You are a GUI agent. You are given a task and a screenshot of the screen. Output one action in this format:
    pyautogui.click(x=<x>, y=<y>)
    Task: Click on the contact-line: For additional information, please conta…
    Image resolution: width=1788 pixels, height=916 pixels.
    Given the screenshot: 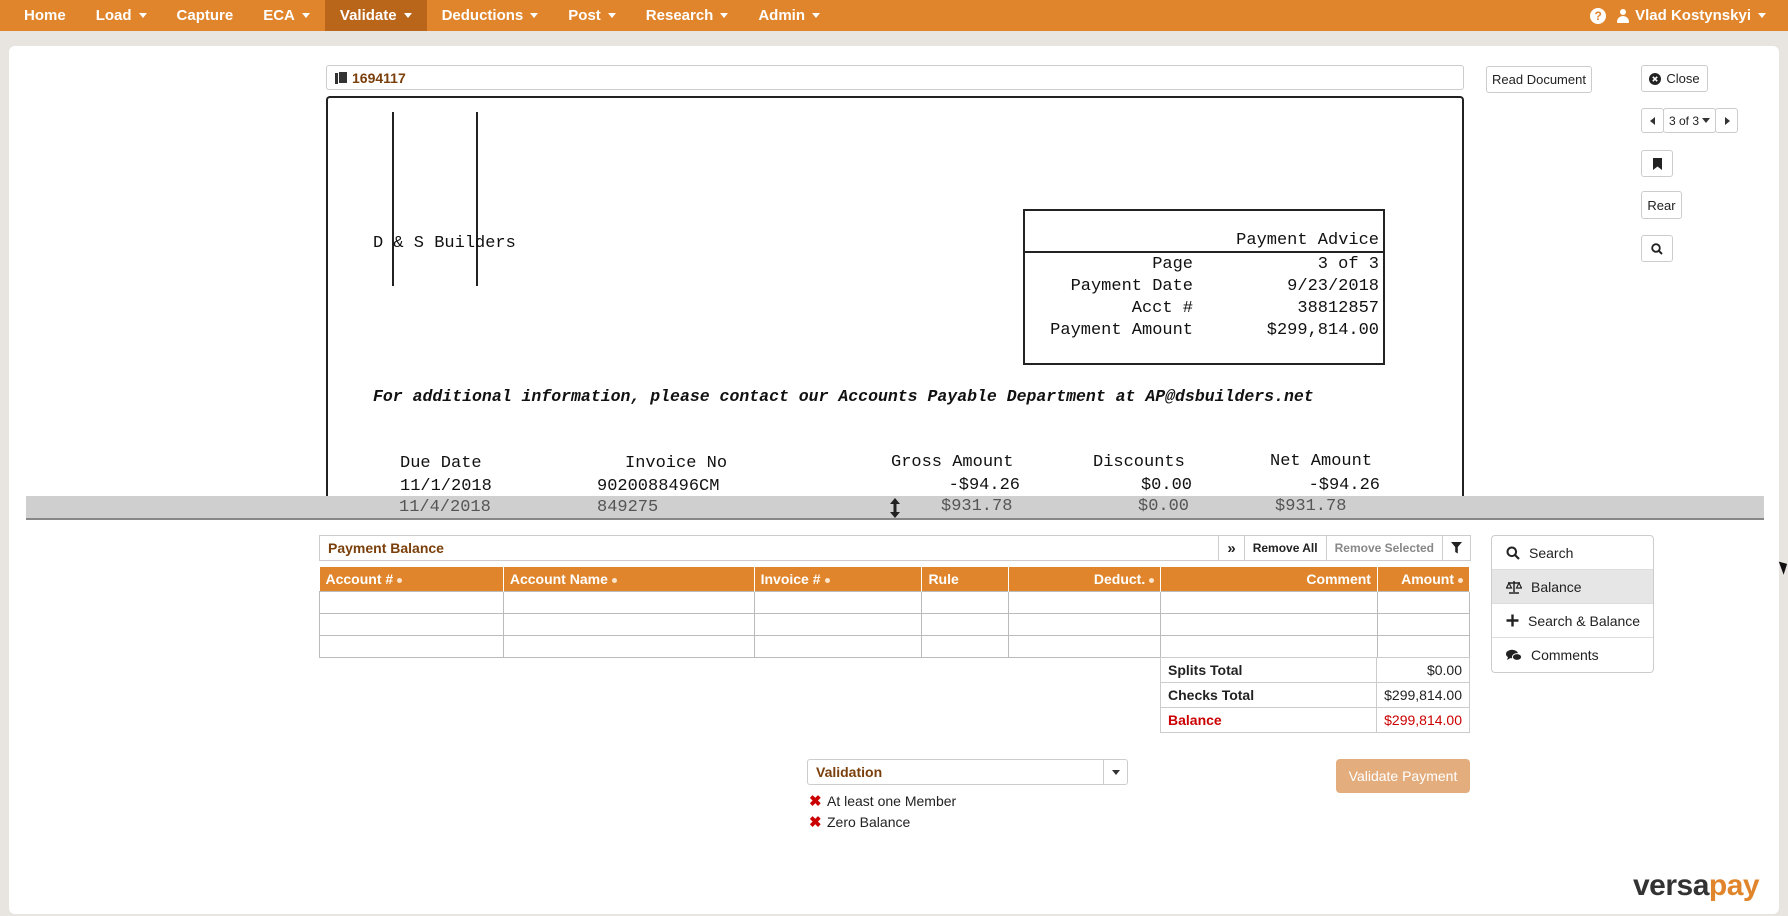 What is the action you would take?
    pyautogui.click(x=843, y=396)
    